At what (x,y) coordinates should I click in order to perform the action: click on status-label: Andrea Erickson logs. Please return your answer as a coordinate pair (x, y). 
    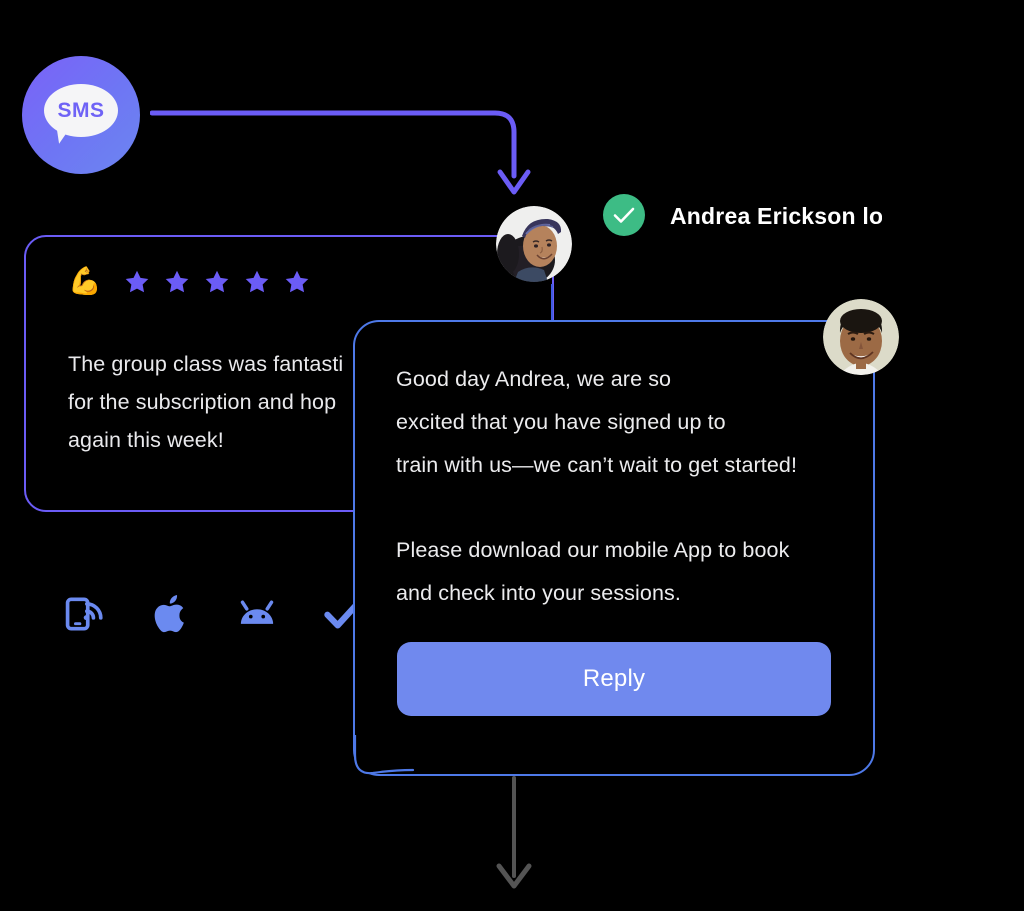
    Looking at the image, I should click on (776, 216).